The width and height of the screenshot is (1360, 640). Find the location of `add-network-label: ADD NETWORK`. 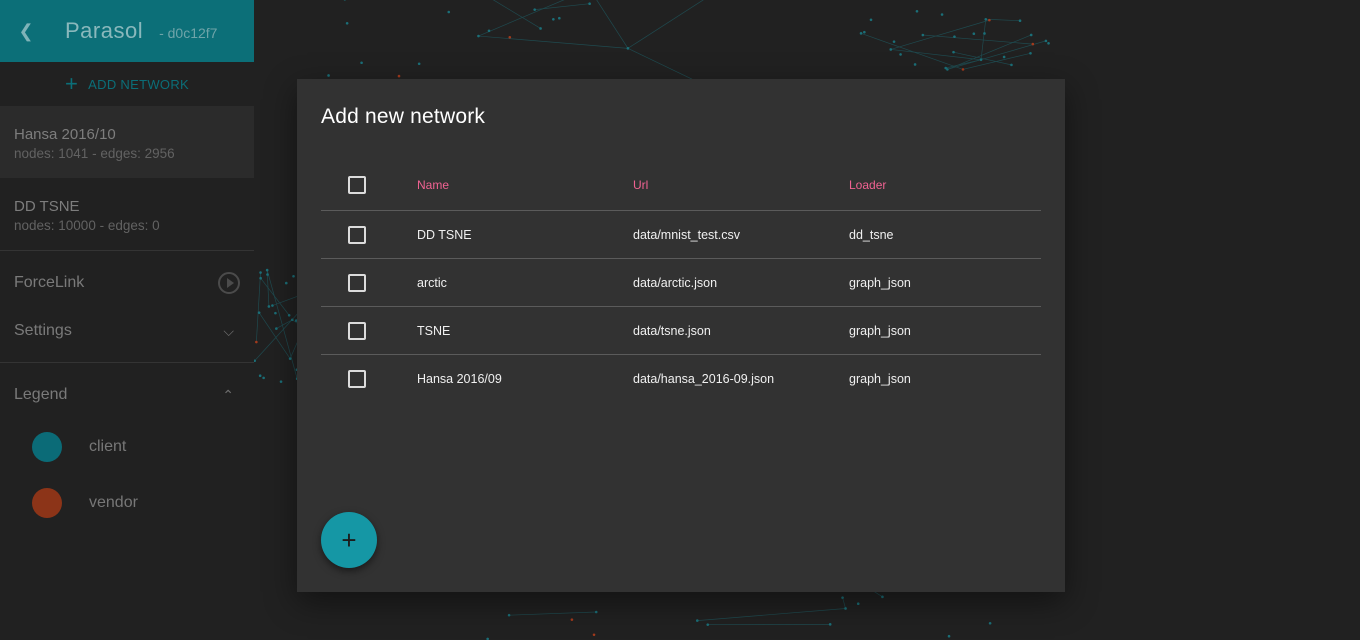

add-network-label: ADD NETWORK is located at coordinates (138, 84).